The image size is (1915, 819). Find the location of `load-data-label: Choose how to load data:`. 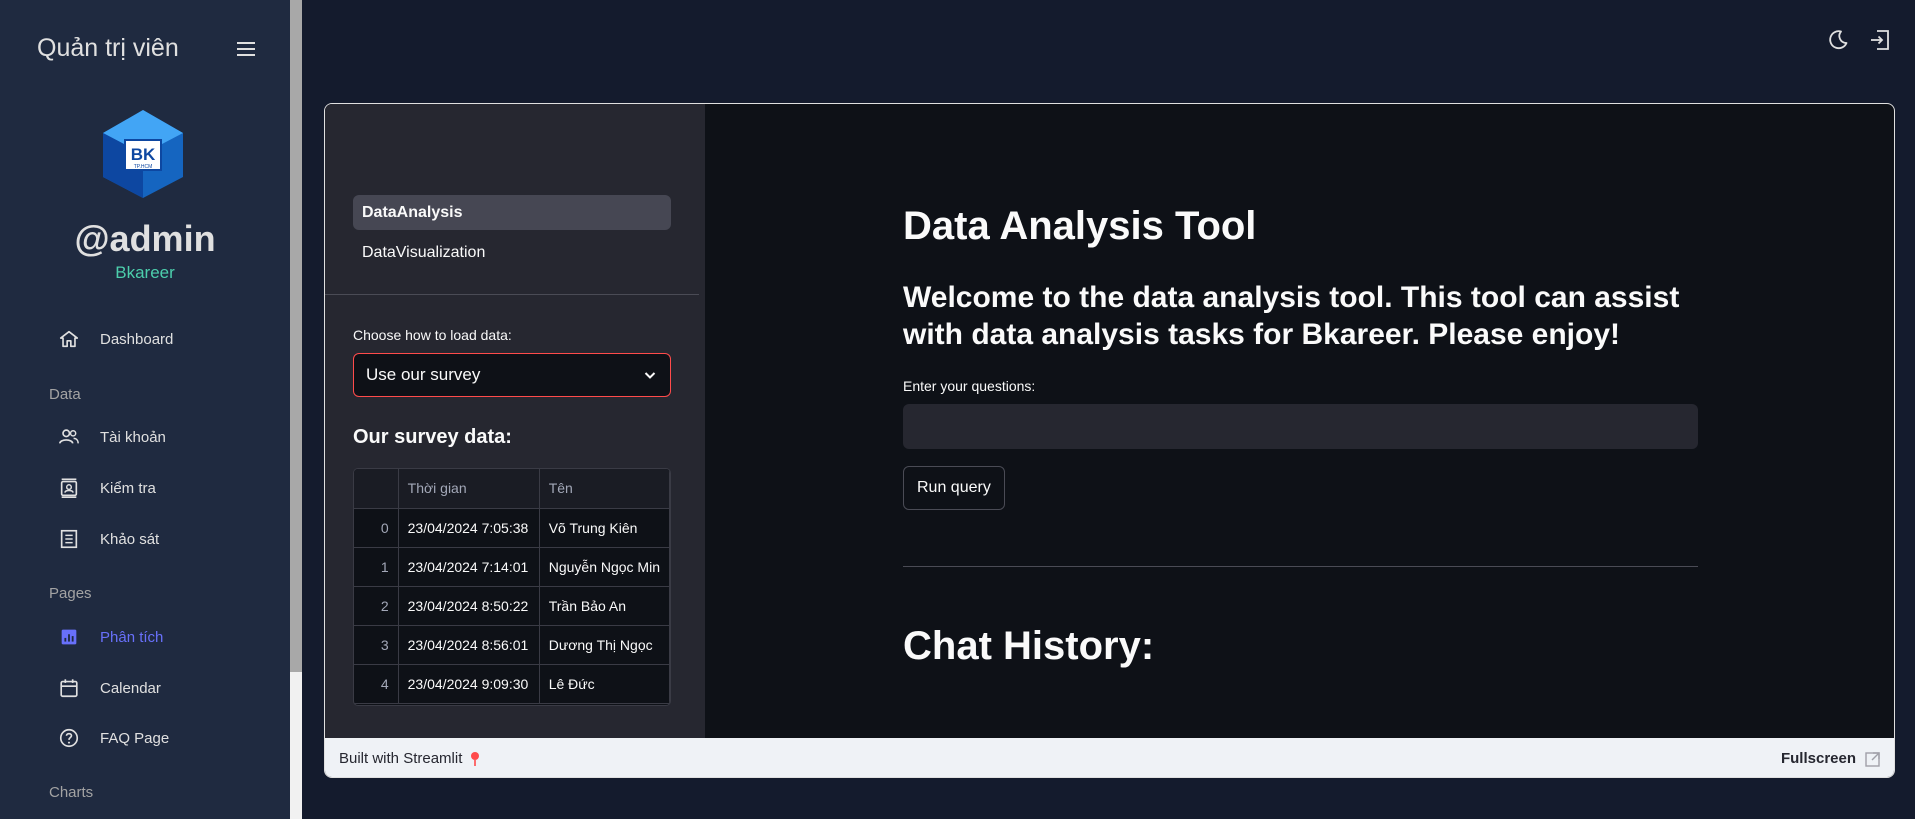

load-data-label: Choose how to load data: is located at coordinates (432, 335).